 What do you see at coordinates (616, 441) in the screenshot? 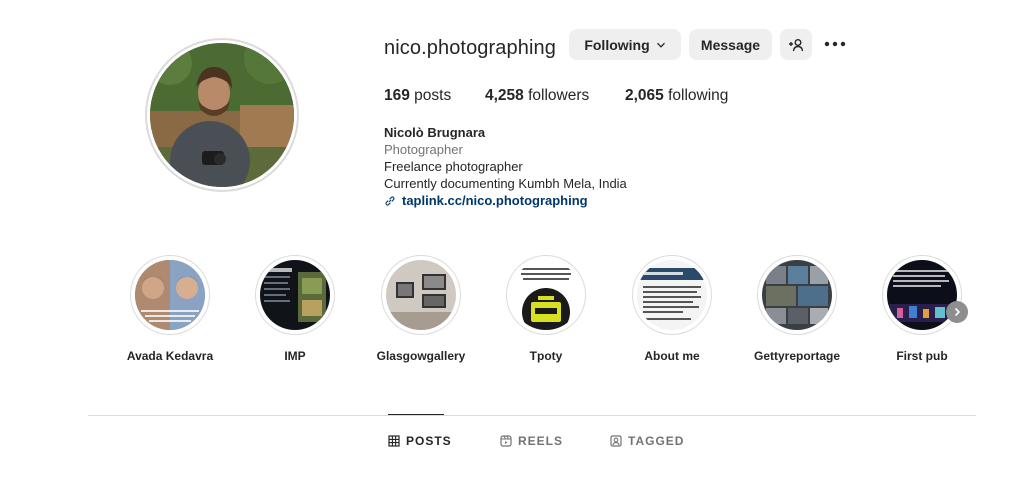
I see `tagged-icon` at bounding box center [616, 441].